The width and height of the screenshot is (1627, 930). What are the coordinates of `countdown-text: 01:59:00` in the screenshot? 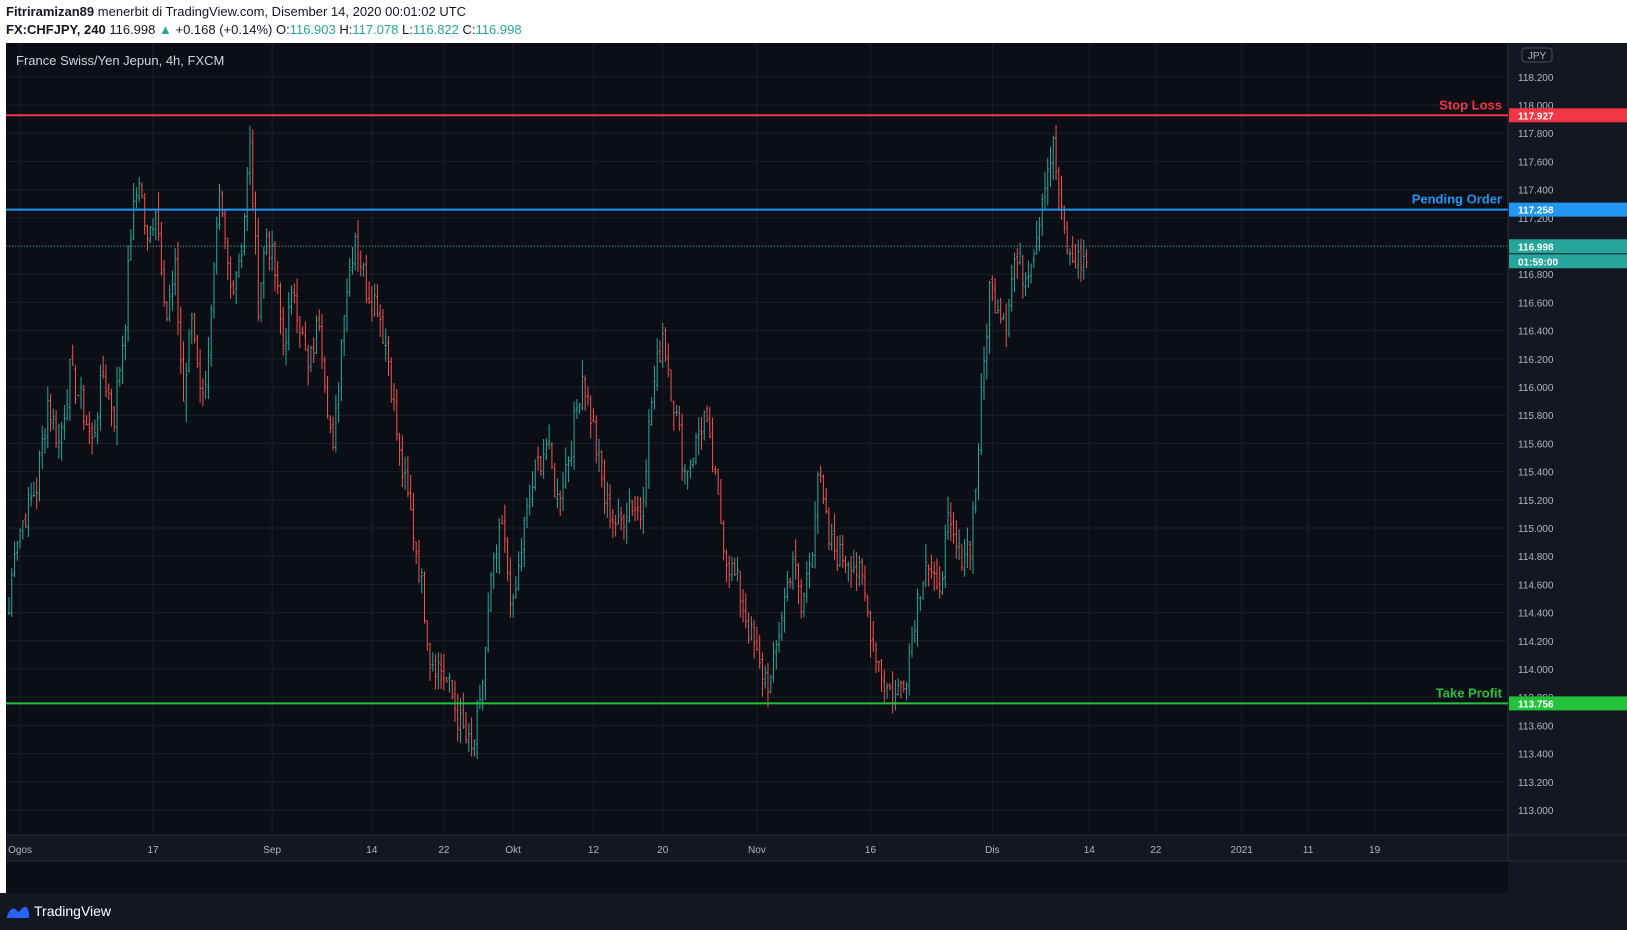 It's located at (1538, 262).